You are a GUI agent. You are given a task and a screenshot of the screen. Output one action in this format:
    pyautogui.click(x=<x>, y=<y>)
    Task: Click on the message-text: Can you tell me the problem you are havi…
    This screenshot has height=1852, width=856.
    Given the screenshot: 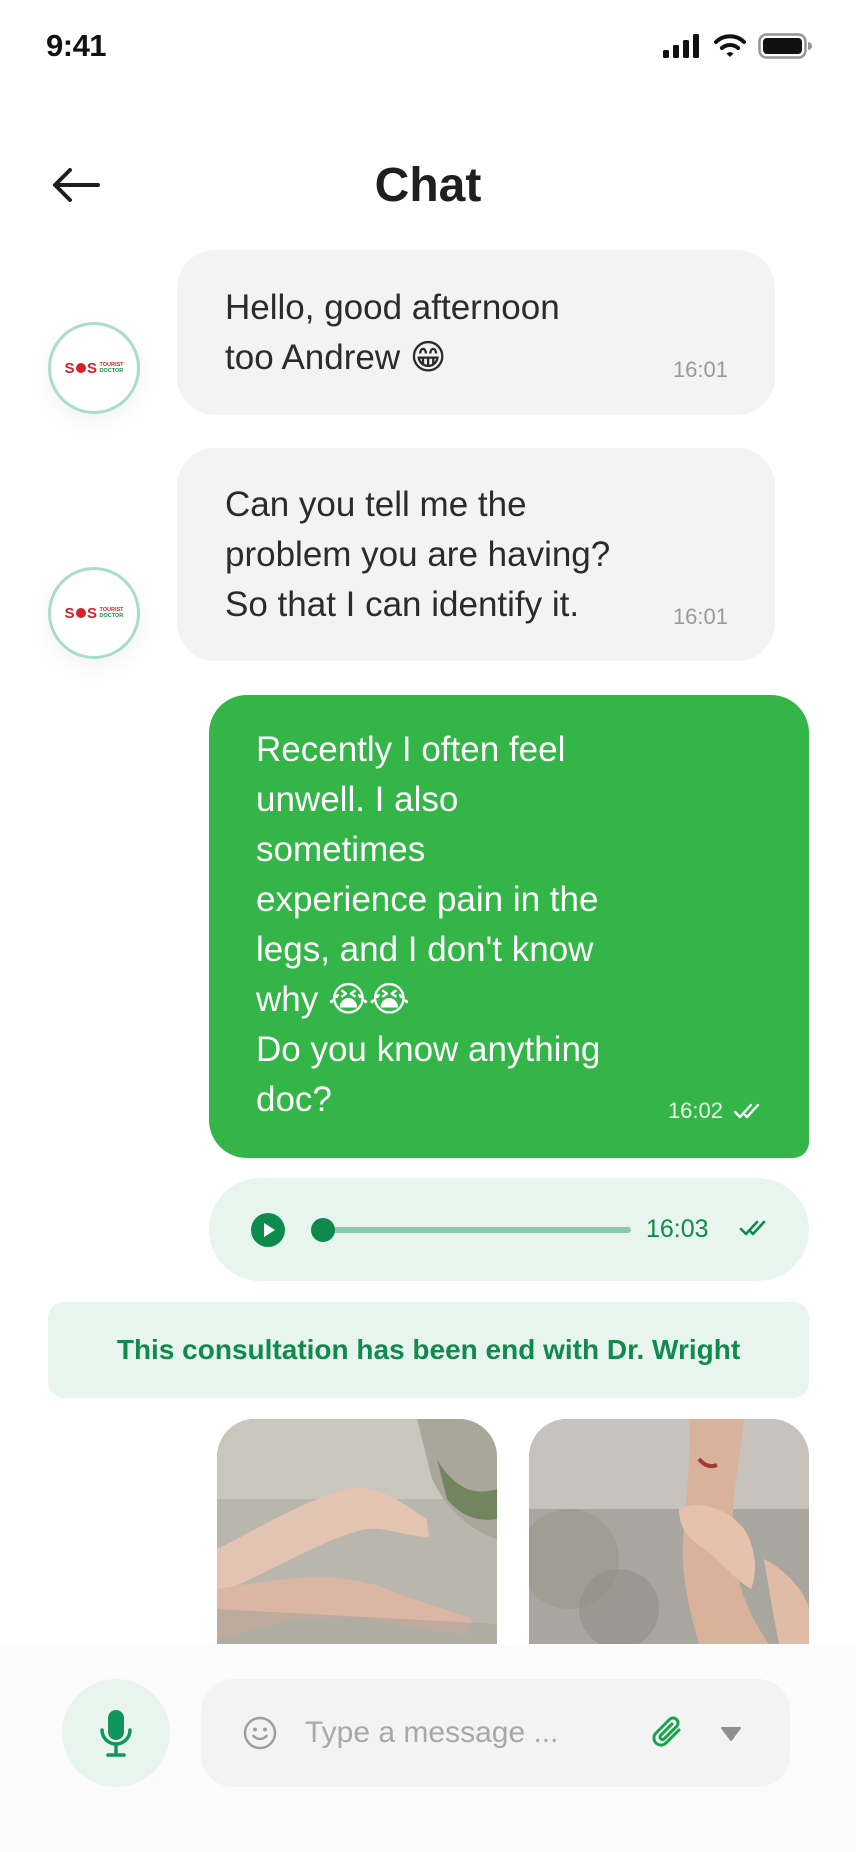 What is the action you would take?
    pyautogui.click(x=418, y=554)
    